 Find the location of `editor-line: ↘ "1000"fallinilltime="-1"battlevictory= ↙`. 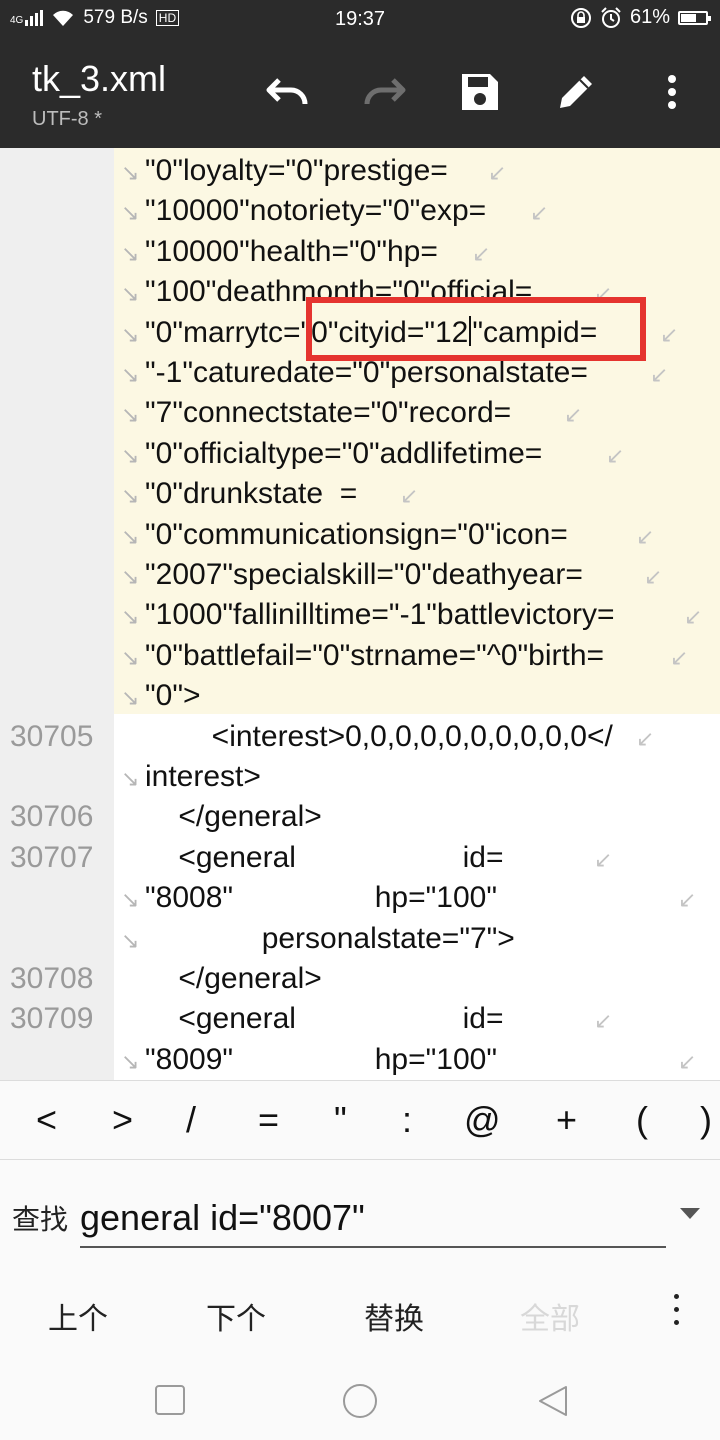

editor-line: ↘ "1000"fallinilltime="-1"battlevictory= ↙ is located at coordinates (360, 616).